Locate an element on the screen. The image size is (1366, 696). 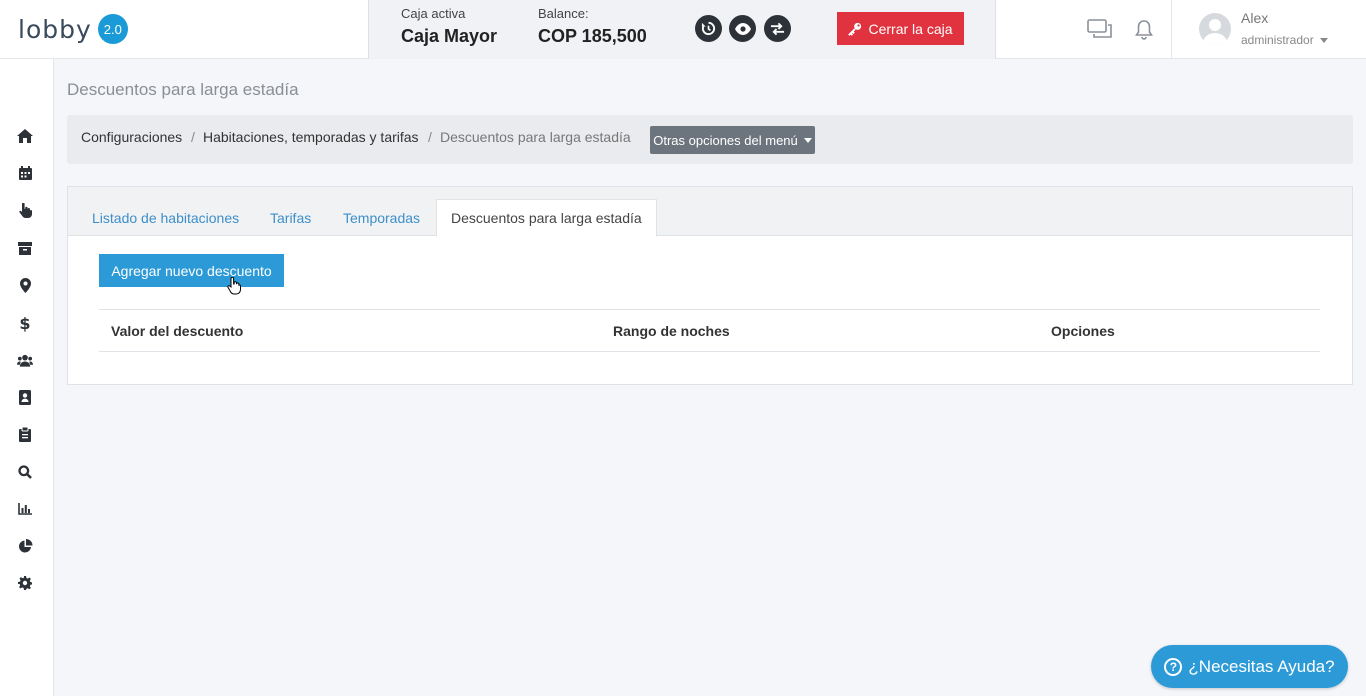
history-icon is located at coordinates (708, 28).